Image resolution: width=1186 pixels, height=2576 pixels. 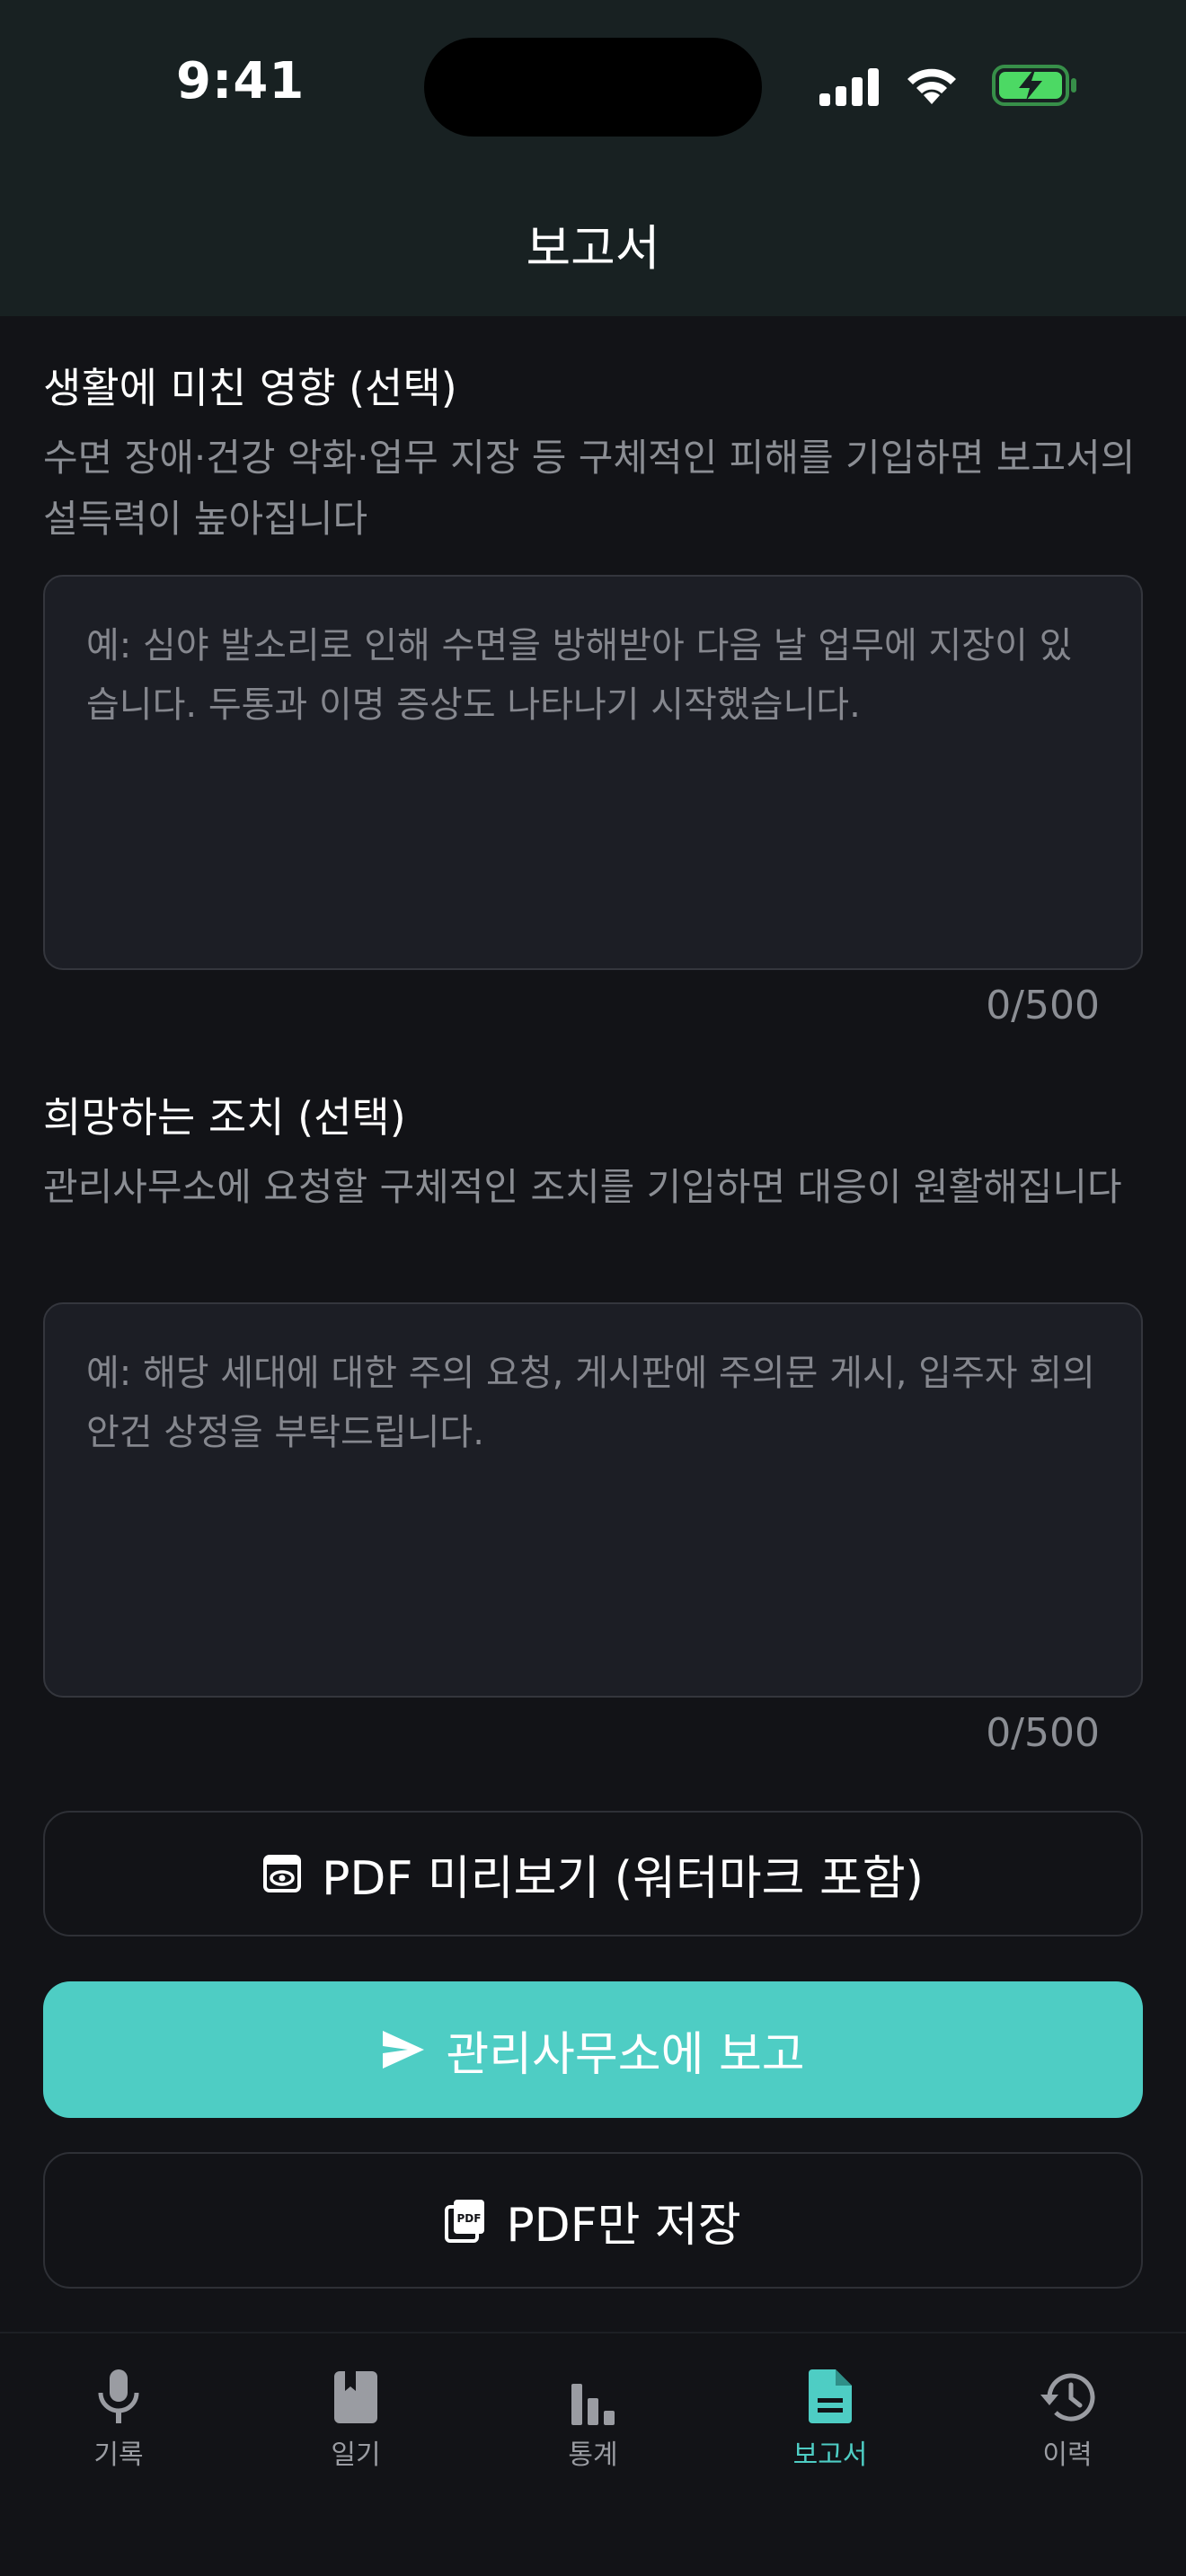 I want to click on tab-record-label: 기록, so click(x=118, y=2455).